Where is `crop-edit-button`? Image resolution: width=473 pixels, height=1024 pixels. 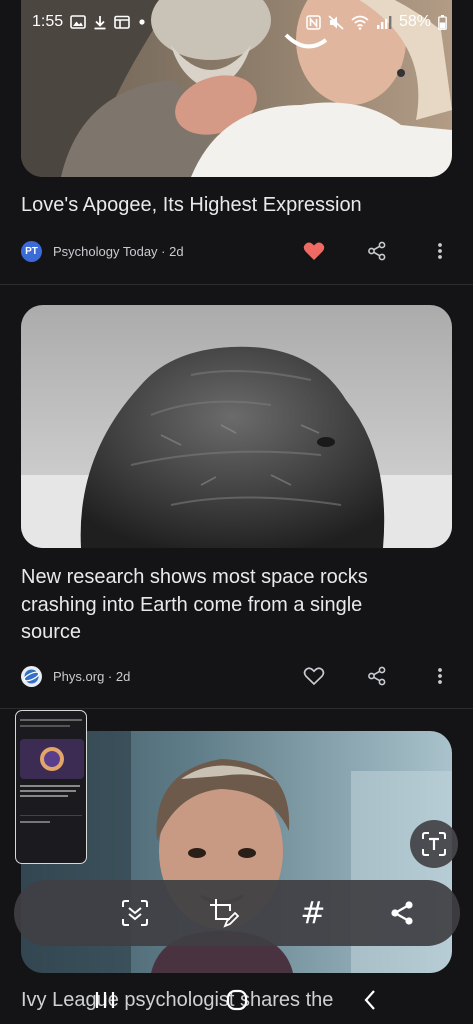 crop-edit-button is located at coordinates (224, 913).